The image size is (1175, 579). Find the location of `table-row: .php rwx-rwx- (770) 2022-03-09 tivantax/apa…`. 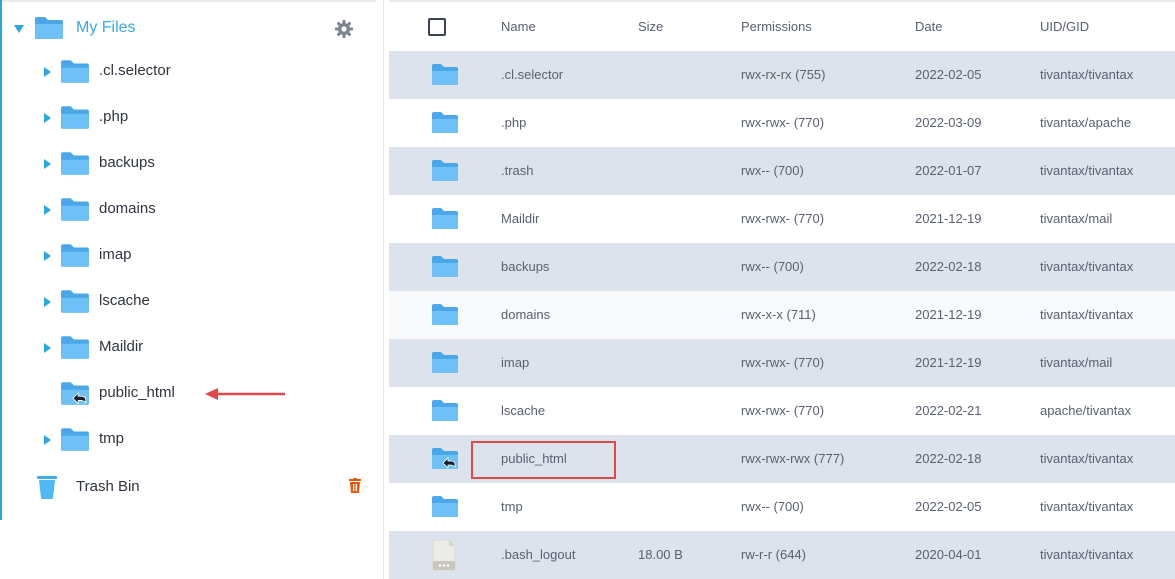

table-row: .php rwx-rwx- (770) 2022-03-09 tivantax/apa… is located at coordinates (782, 123).